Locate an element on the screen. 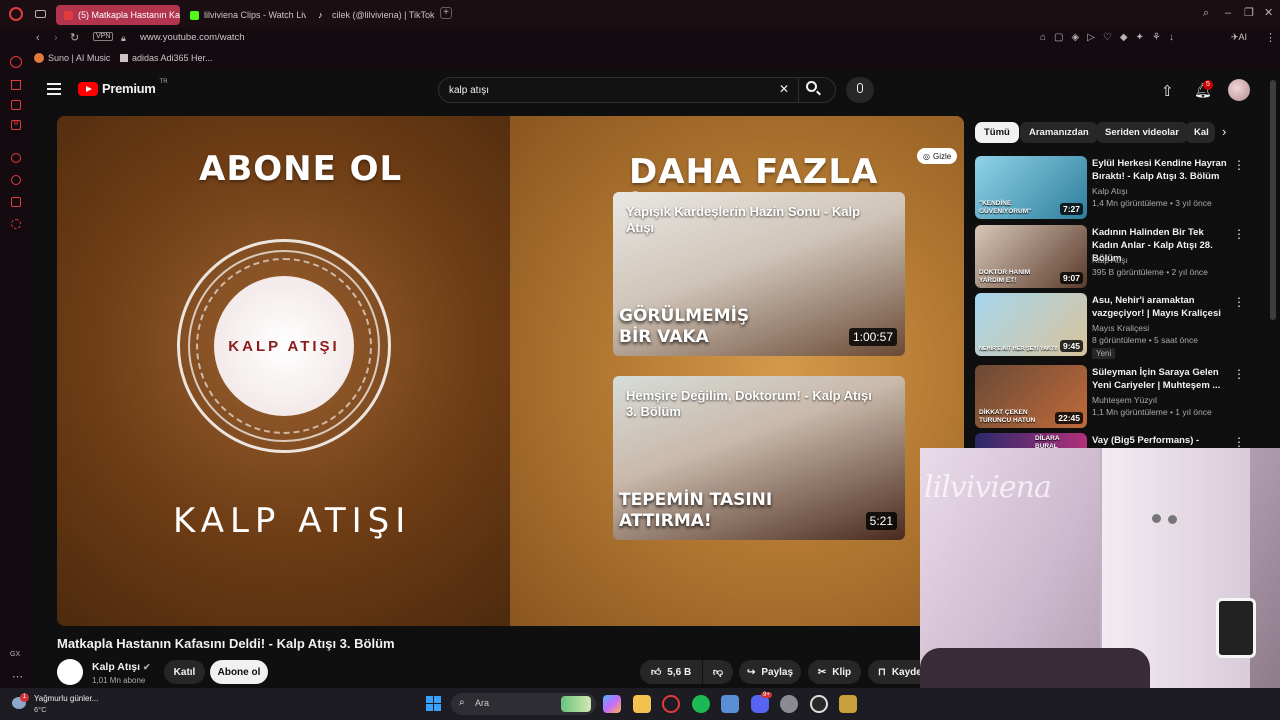 Image resolution: width=1280 pixels, height=720 pixels. search-input is located at coordinates (609, 90).